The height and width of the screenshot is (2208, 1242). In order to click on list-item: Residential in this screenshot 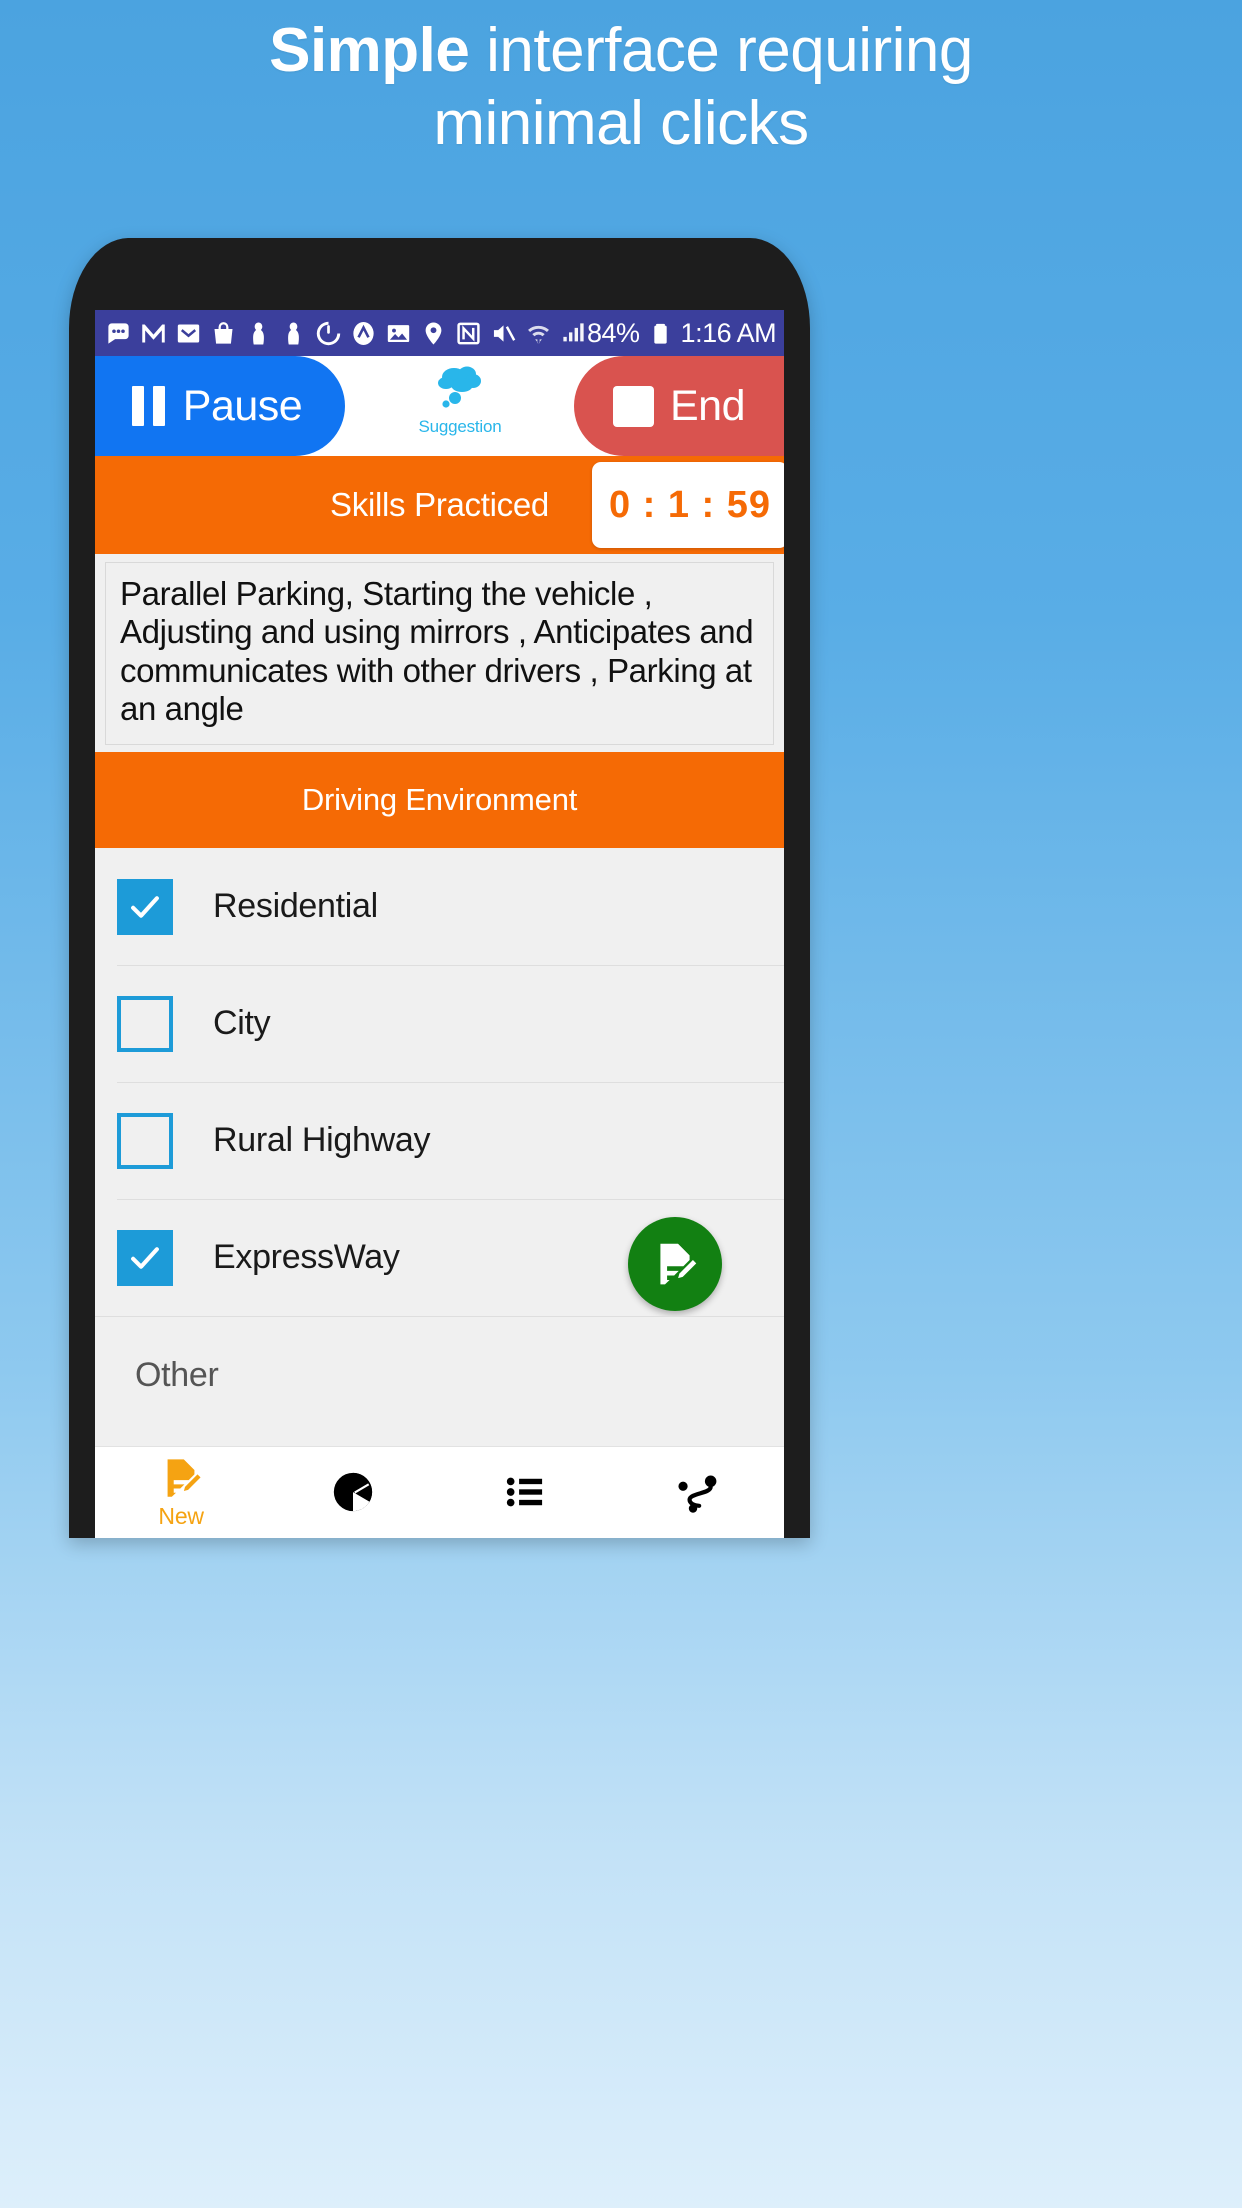, I will do `click(439, 906)`.